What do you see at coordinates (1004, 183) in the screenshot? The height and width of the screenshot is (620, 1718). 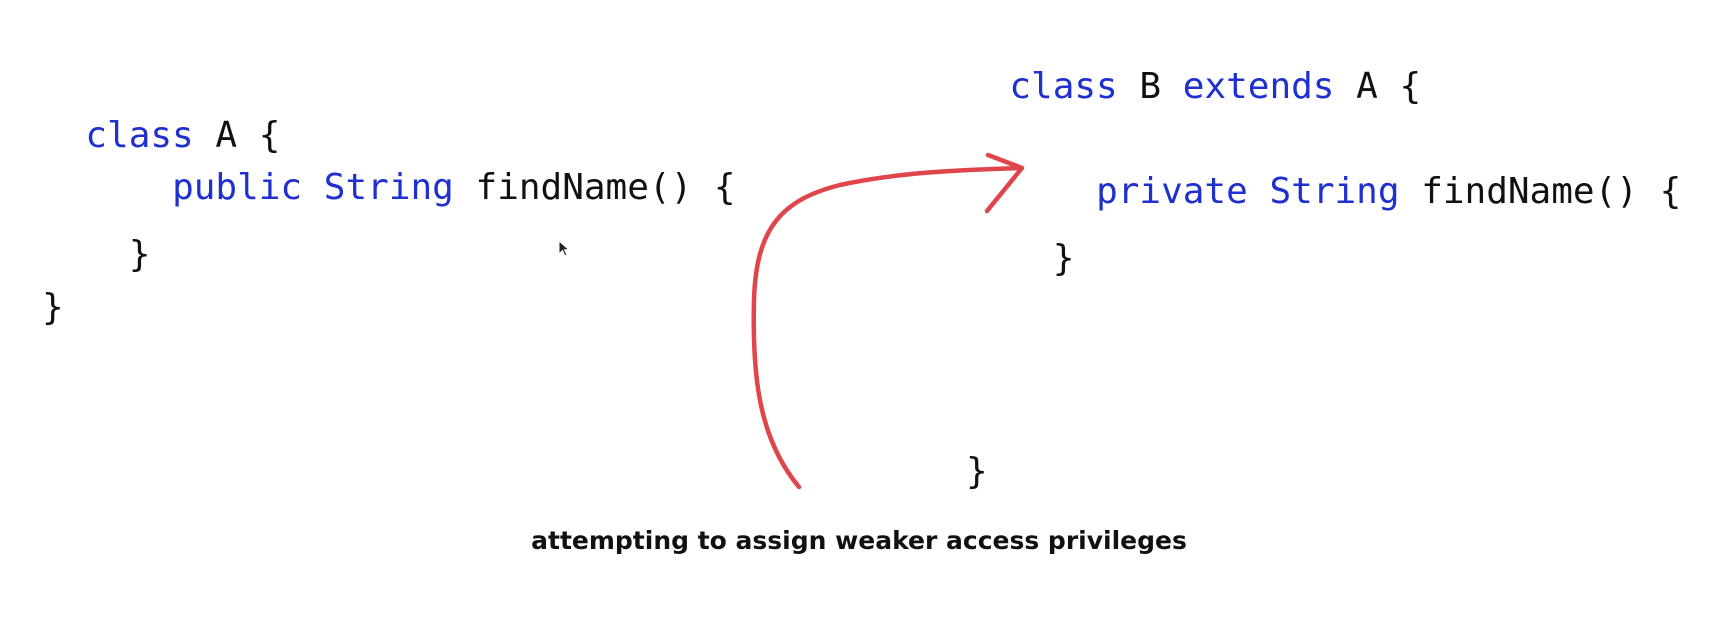 I see `arrow-head` at bounding box center [1004, 183].